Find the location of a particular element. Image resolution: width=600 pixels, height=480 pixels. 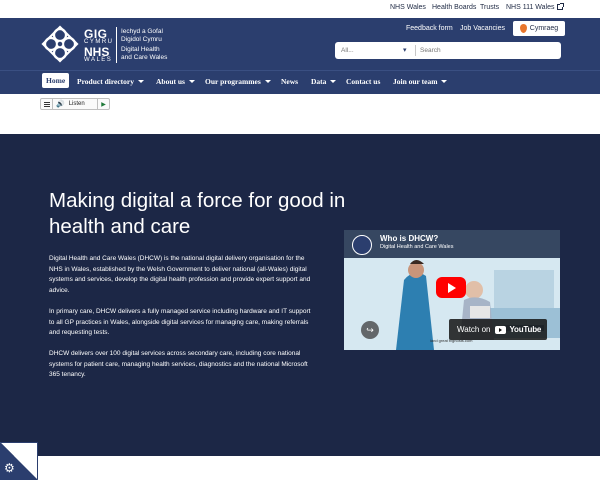

search-divider is located at coordinates (415, 50).